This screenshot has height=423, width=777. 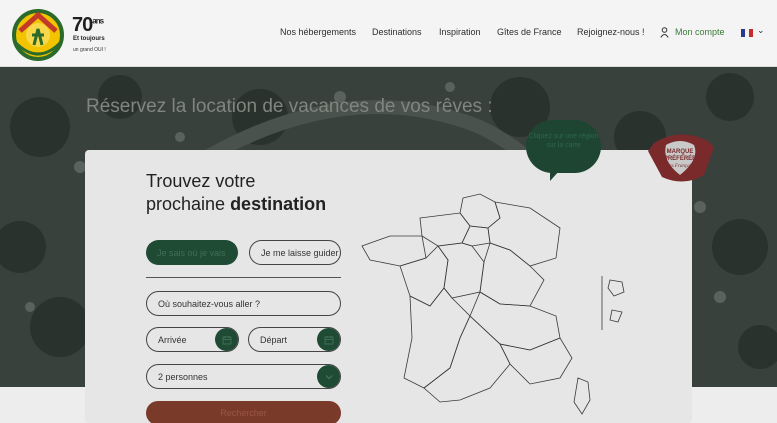 I want to click on destination-input: Où souhaitez-vous aller ?, so click(x=243, y=303).